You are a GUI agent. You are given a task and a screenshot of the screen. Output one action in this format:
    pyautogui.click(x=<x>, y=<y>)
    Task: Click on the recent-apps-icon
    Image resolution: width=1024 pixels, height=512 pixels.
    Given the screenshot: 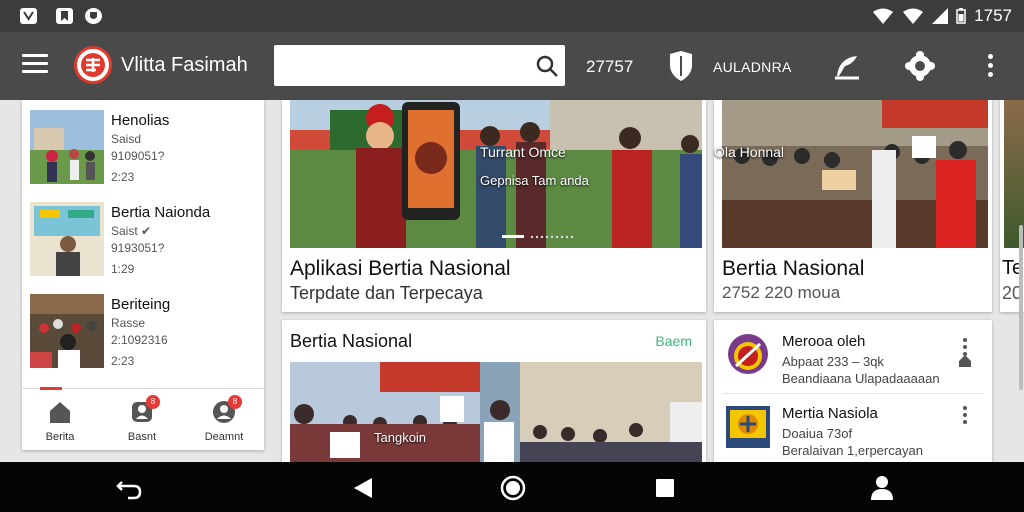 What is the action you would take?
    pyautogui.click(x=665, y=488)
    